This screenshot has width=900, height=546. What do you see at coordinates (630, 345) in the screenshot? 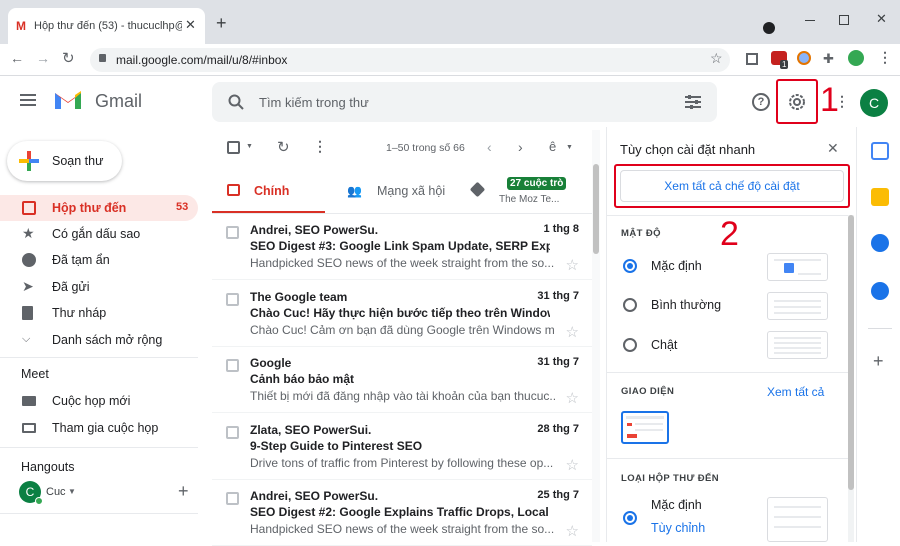
I see `density-compact-radio` at bounding box center [630, 345].